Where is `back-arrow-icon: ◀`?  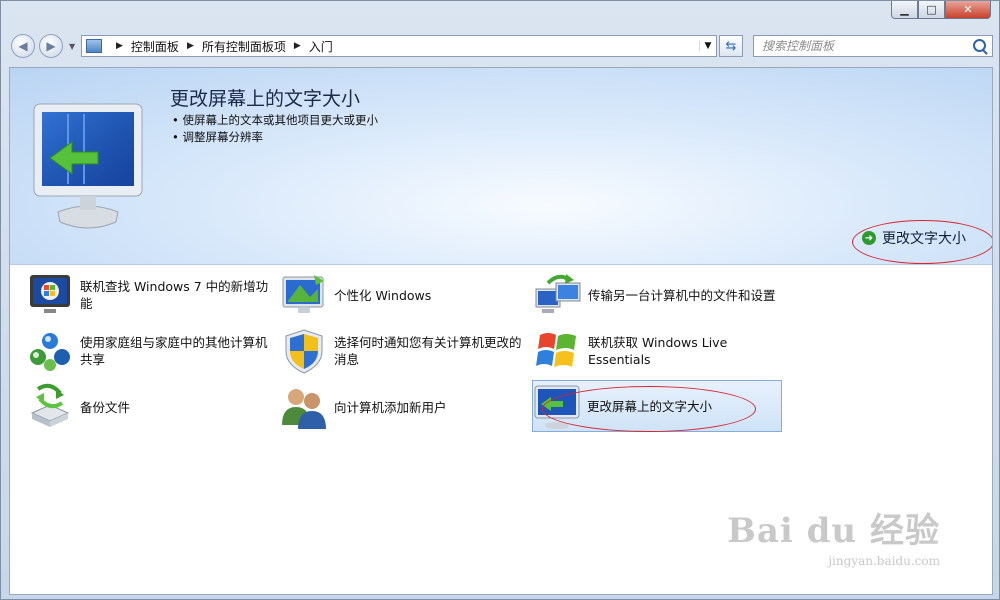
back-arrow-icon: ◀ is located at coordinates (23, 46).